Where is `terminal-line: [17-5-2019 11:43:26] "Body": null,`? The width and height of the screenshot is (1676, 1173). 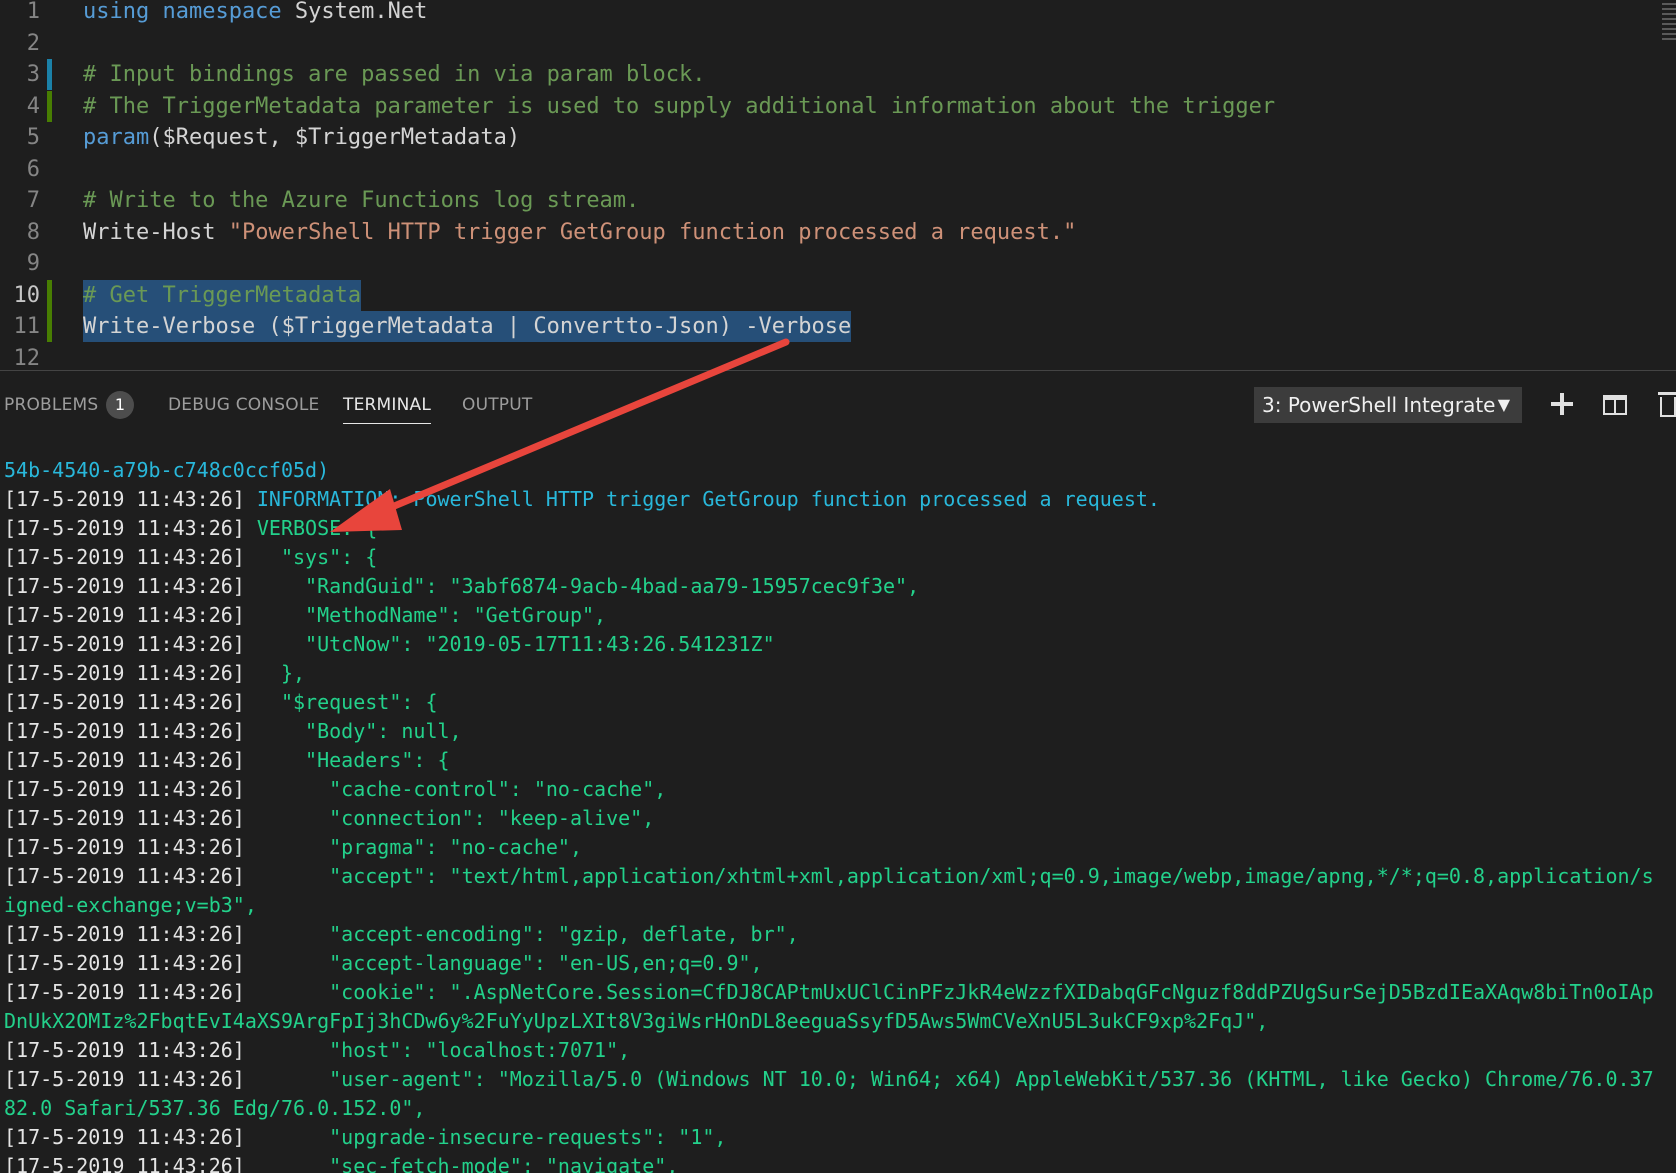 terminal-line: [17-5-2019 11:43:26] "Body": null, is located at coordinates (838, 731).